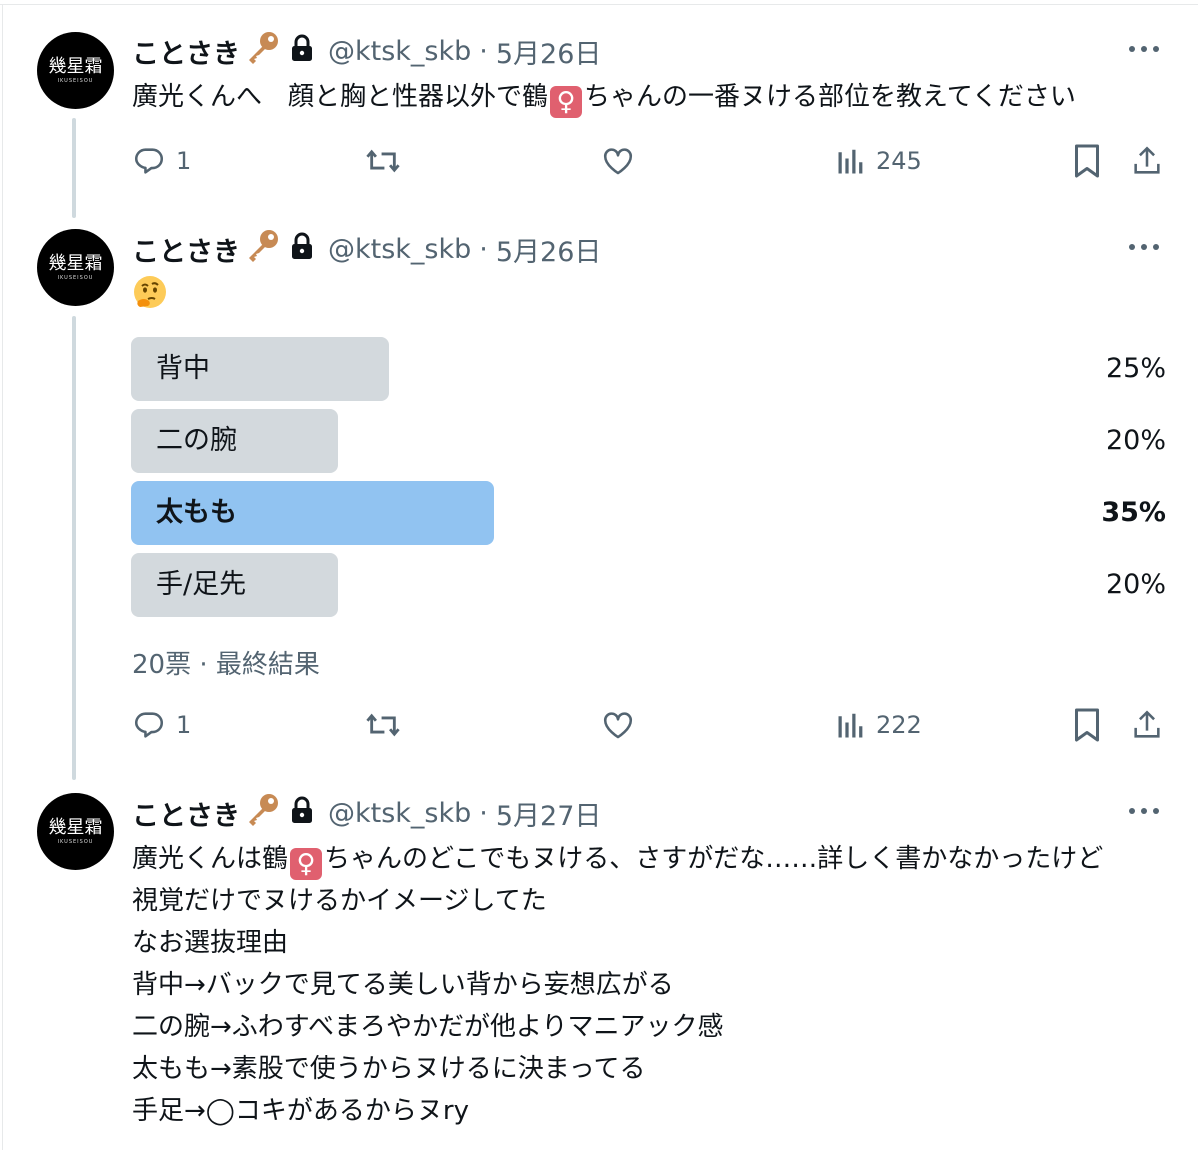 The height and width of the screenshot is (1150, 1198). Describe the element at coordinates (389, 1069) in the screenshot. I see `tweet-text-line: 太もも→素股で使うからヌけるに決まってる` at that location.